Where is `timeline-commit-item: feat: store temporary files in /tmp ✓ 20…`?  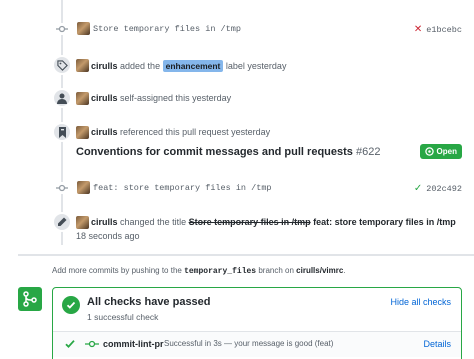
timeline-commit-item: feat: store temporary files in /tmp ✓ 20… is located at coordinates (237, 188).